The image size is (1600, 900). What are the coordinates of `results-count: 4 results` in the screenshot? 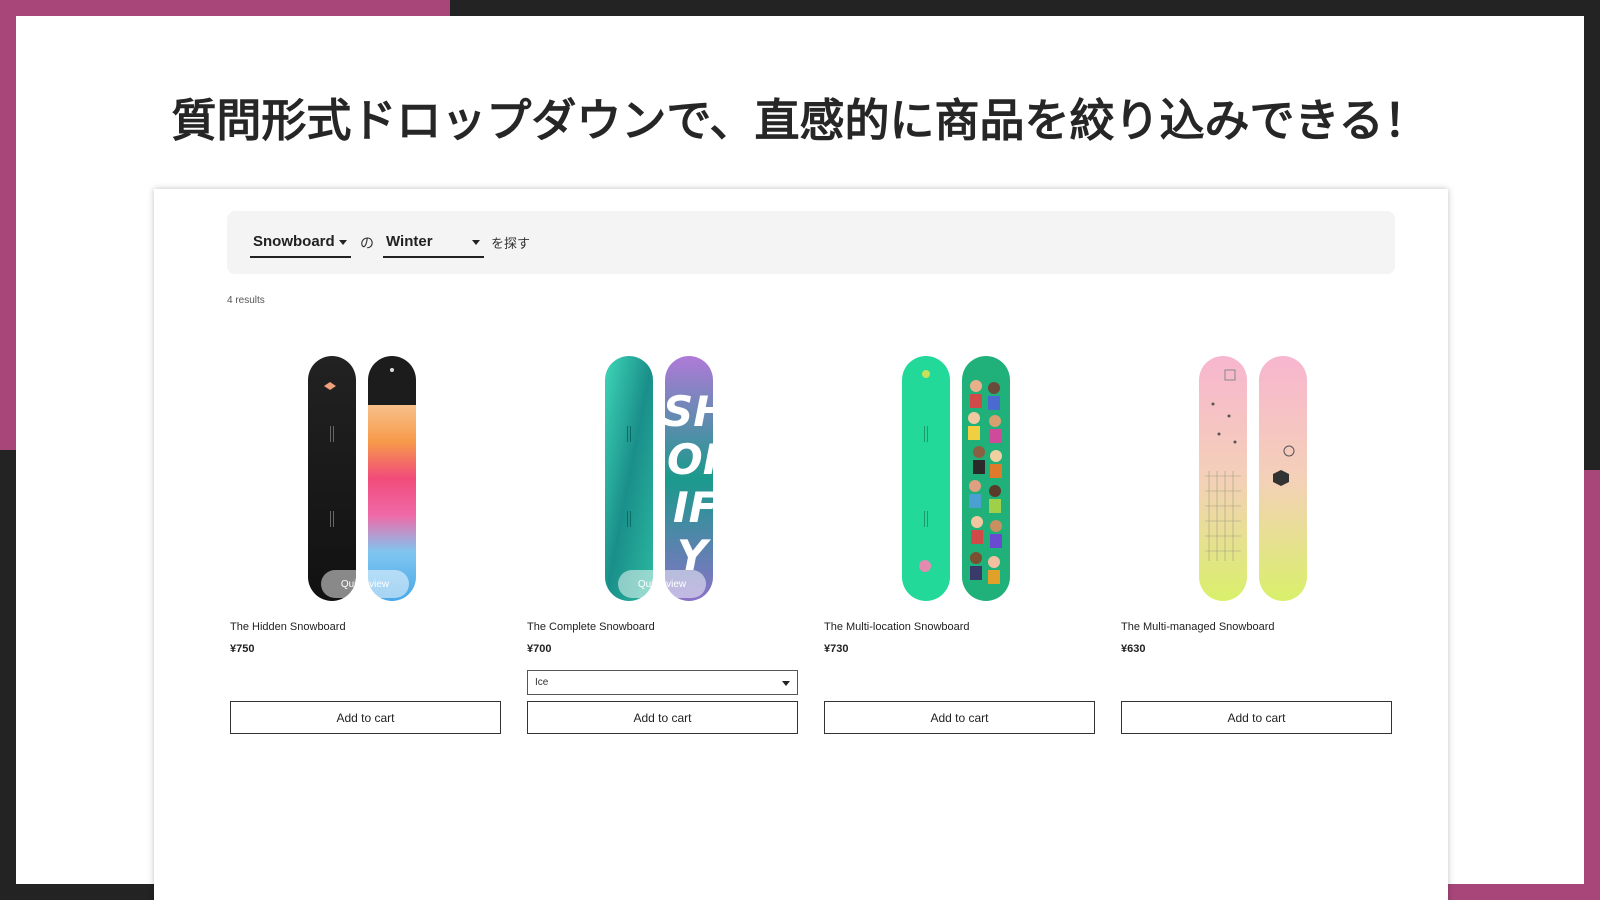 It's located at (246, 300).